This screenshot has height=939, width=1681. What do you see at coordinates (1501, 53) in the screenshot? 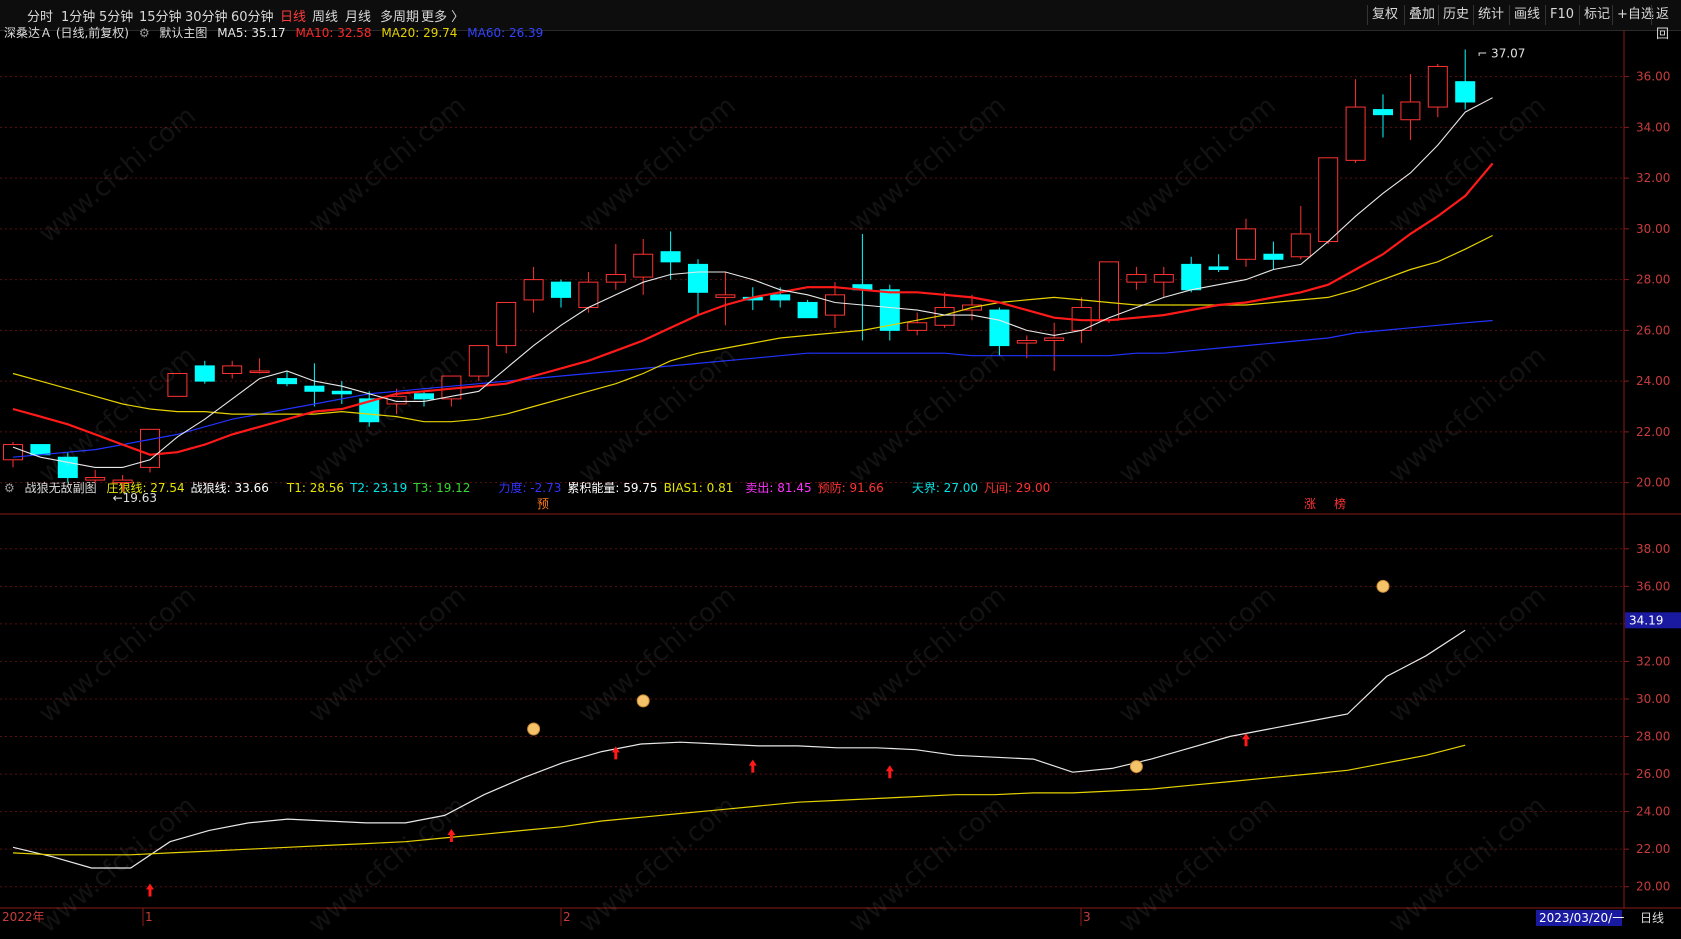
I see `high-price-label: ⌐ 37.07` at bounding box center [1501, 53].